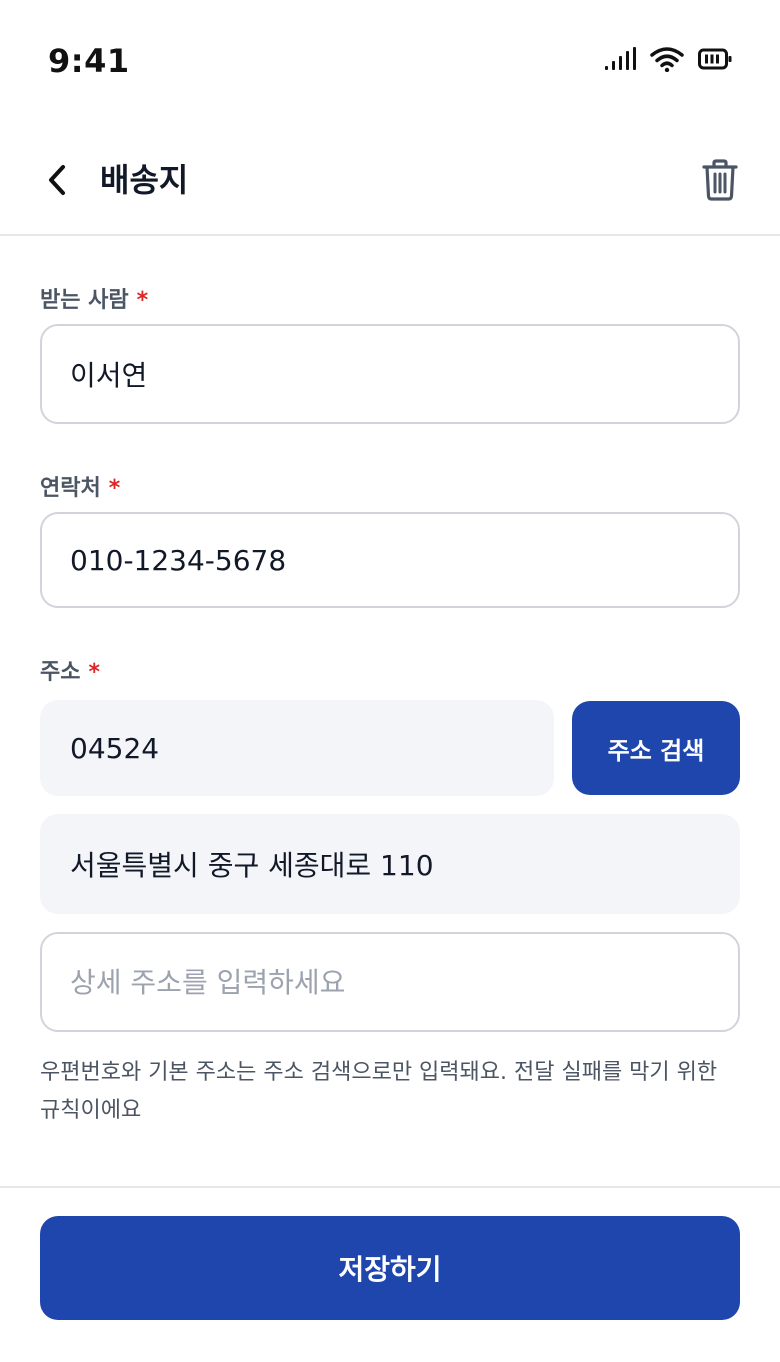  Describe the element at coordinates (390, 60) in the screenshot. I see `status-bar: 9:41` at that location.